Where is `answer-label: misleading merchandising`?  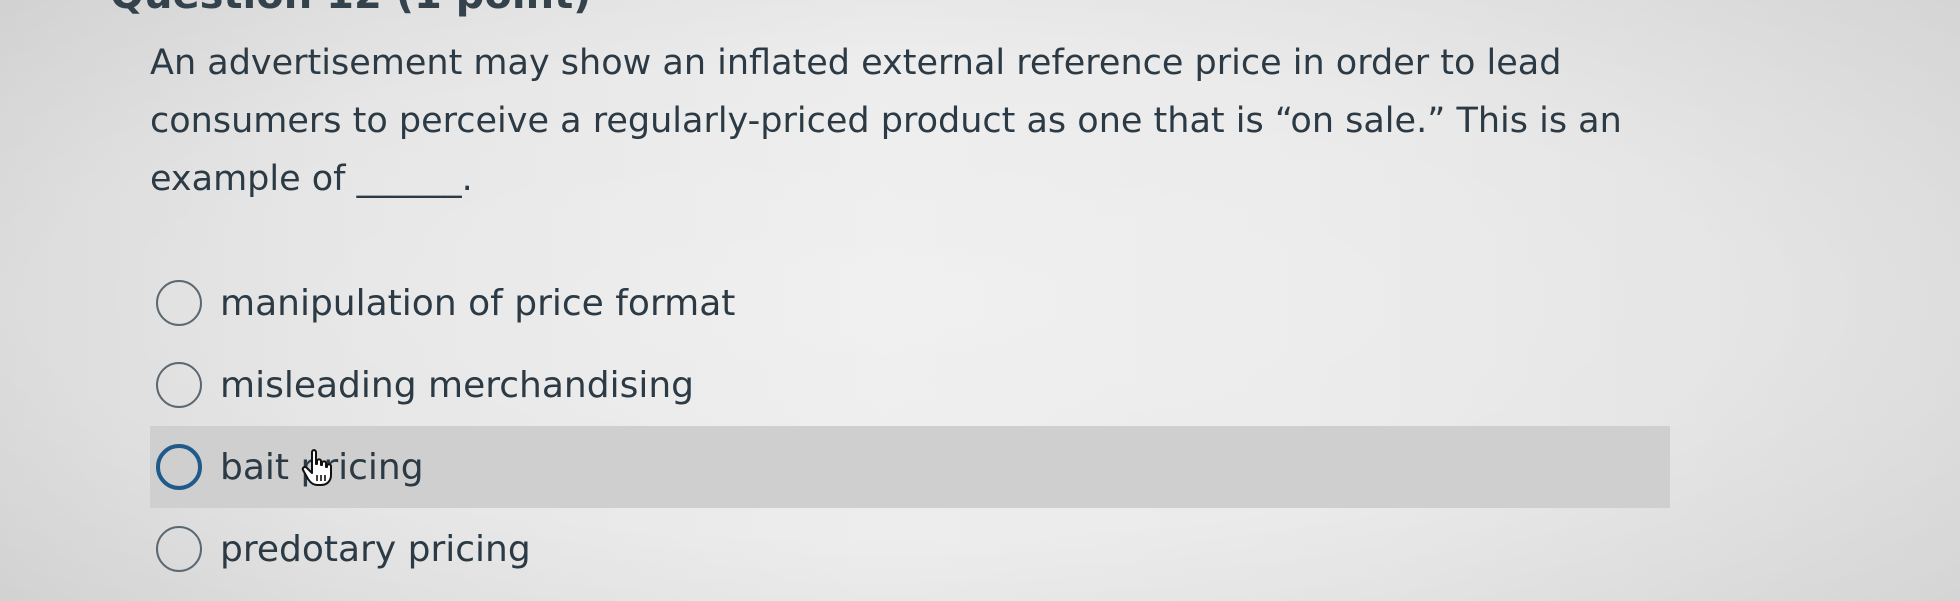
answer-label: misleading merchandising is located at coordinates (457, 385).